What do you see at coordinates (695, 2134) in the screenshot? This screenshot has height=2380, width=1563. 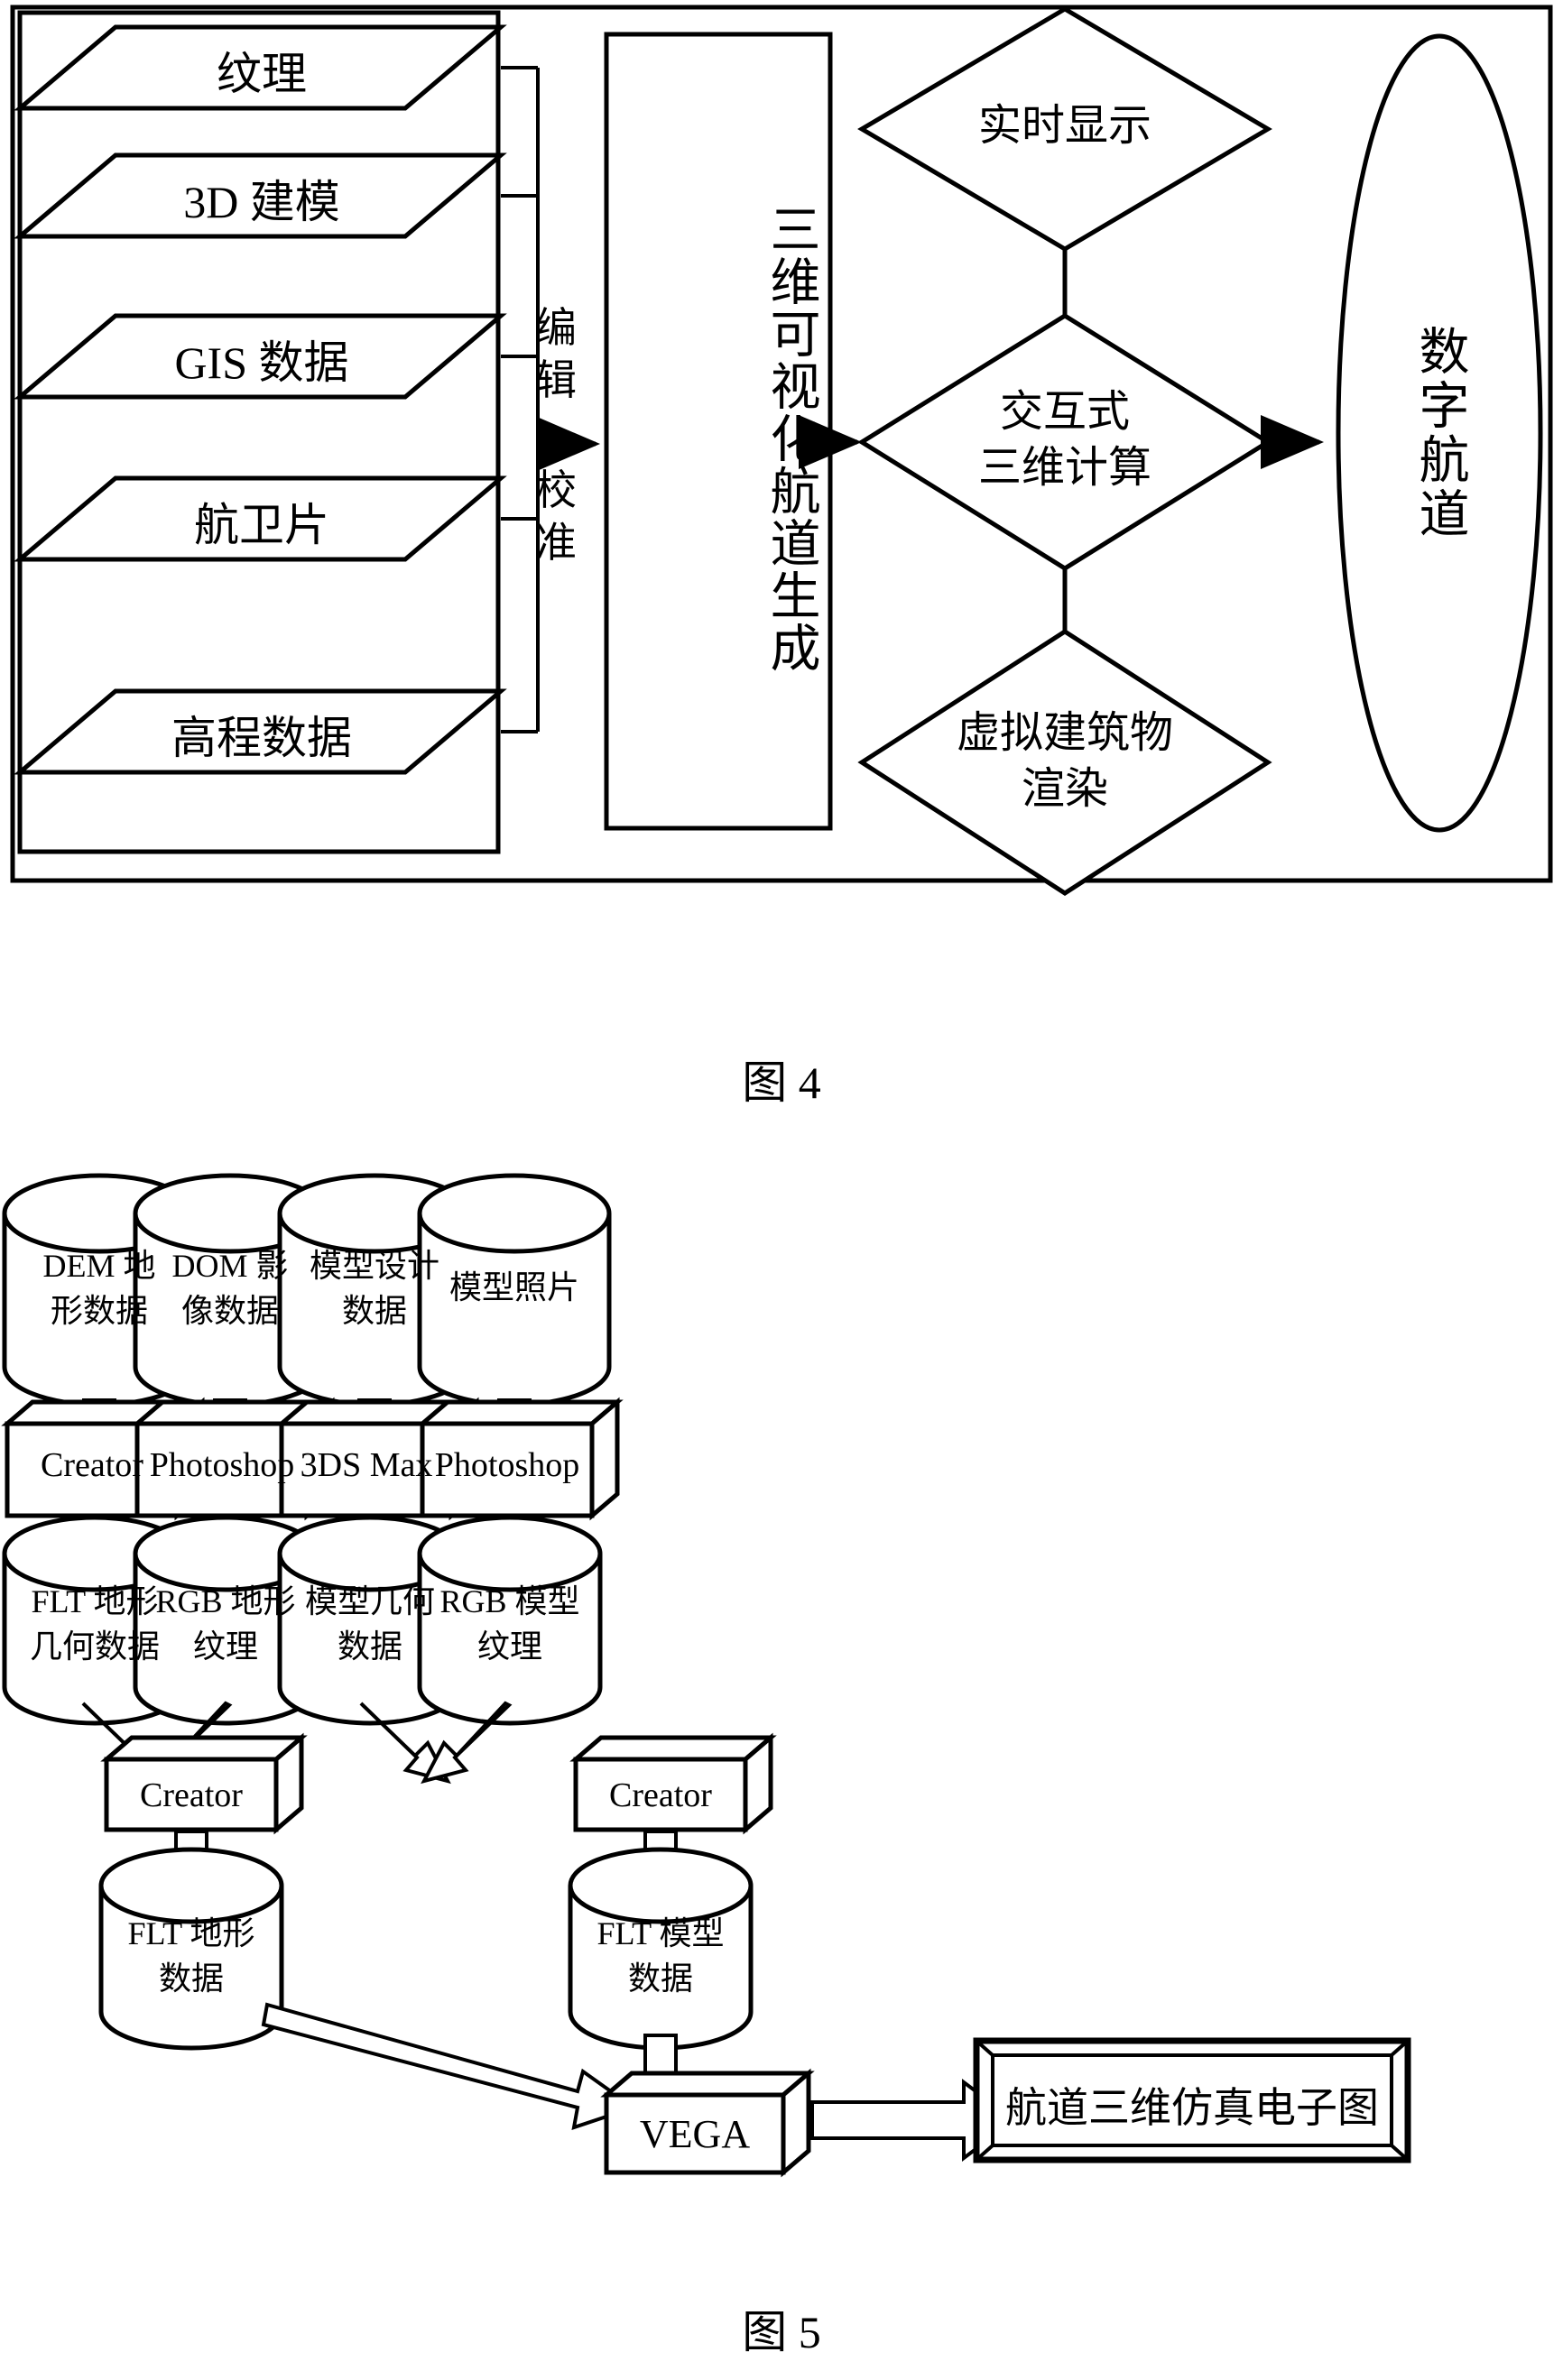 I see `vega-label: VEGA` at bounding box center [695, 2134].